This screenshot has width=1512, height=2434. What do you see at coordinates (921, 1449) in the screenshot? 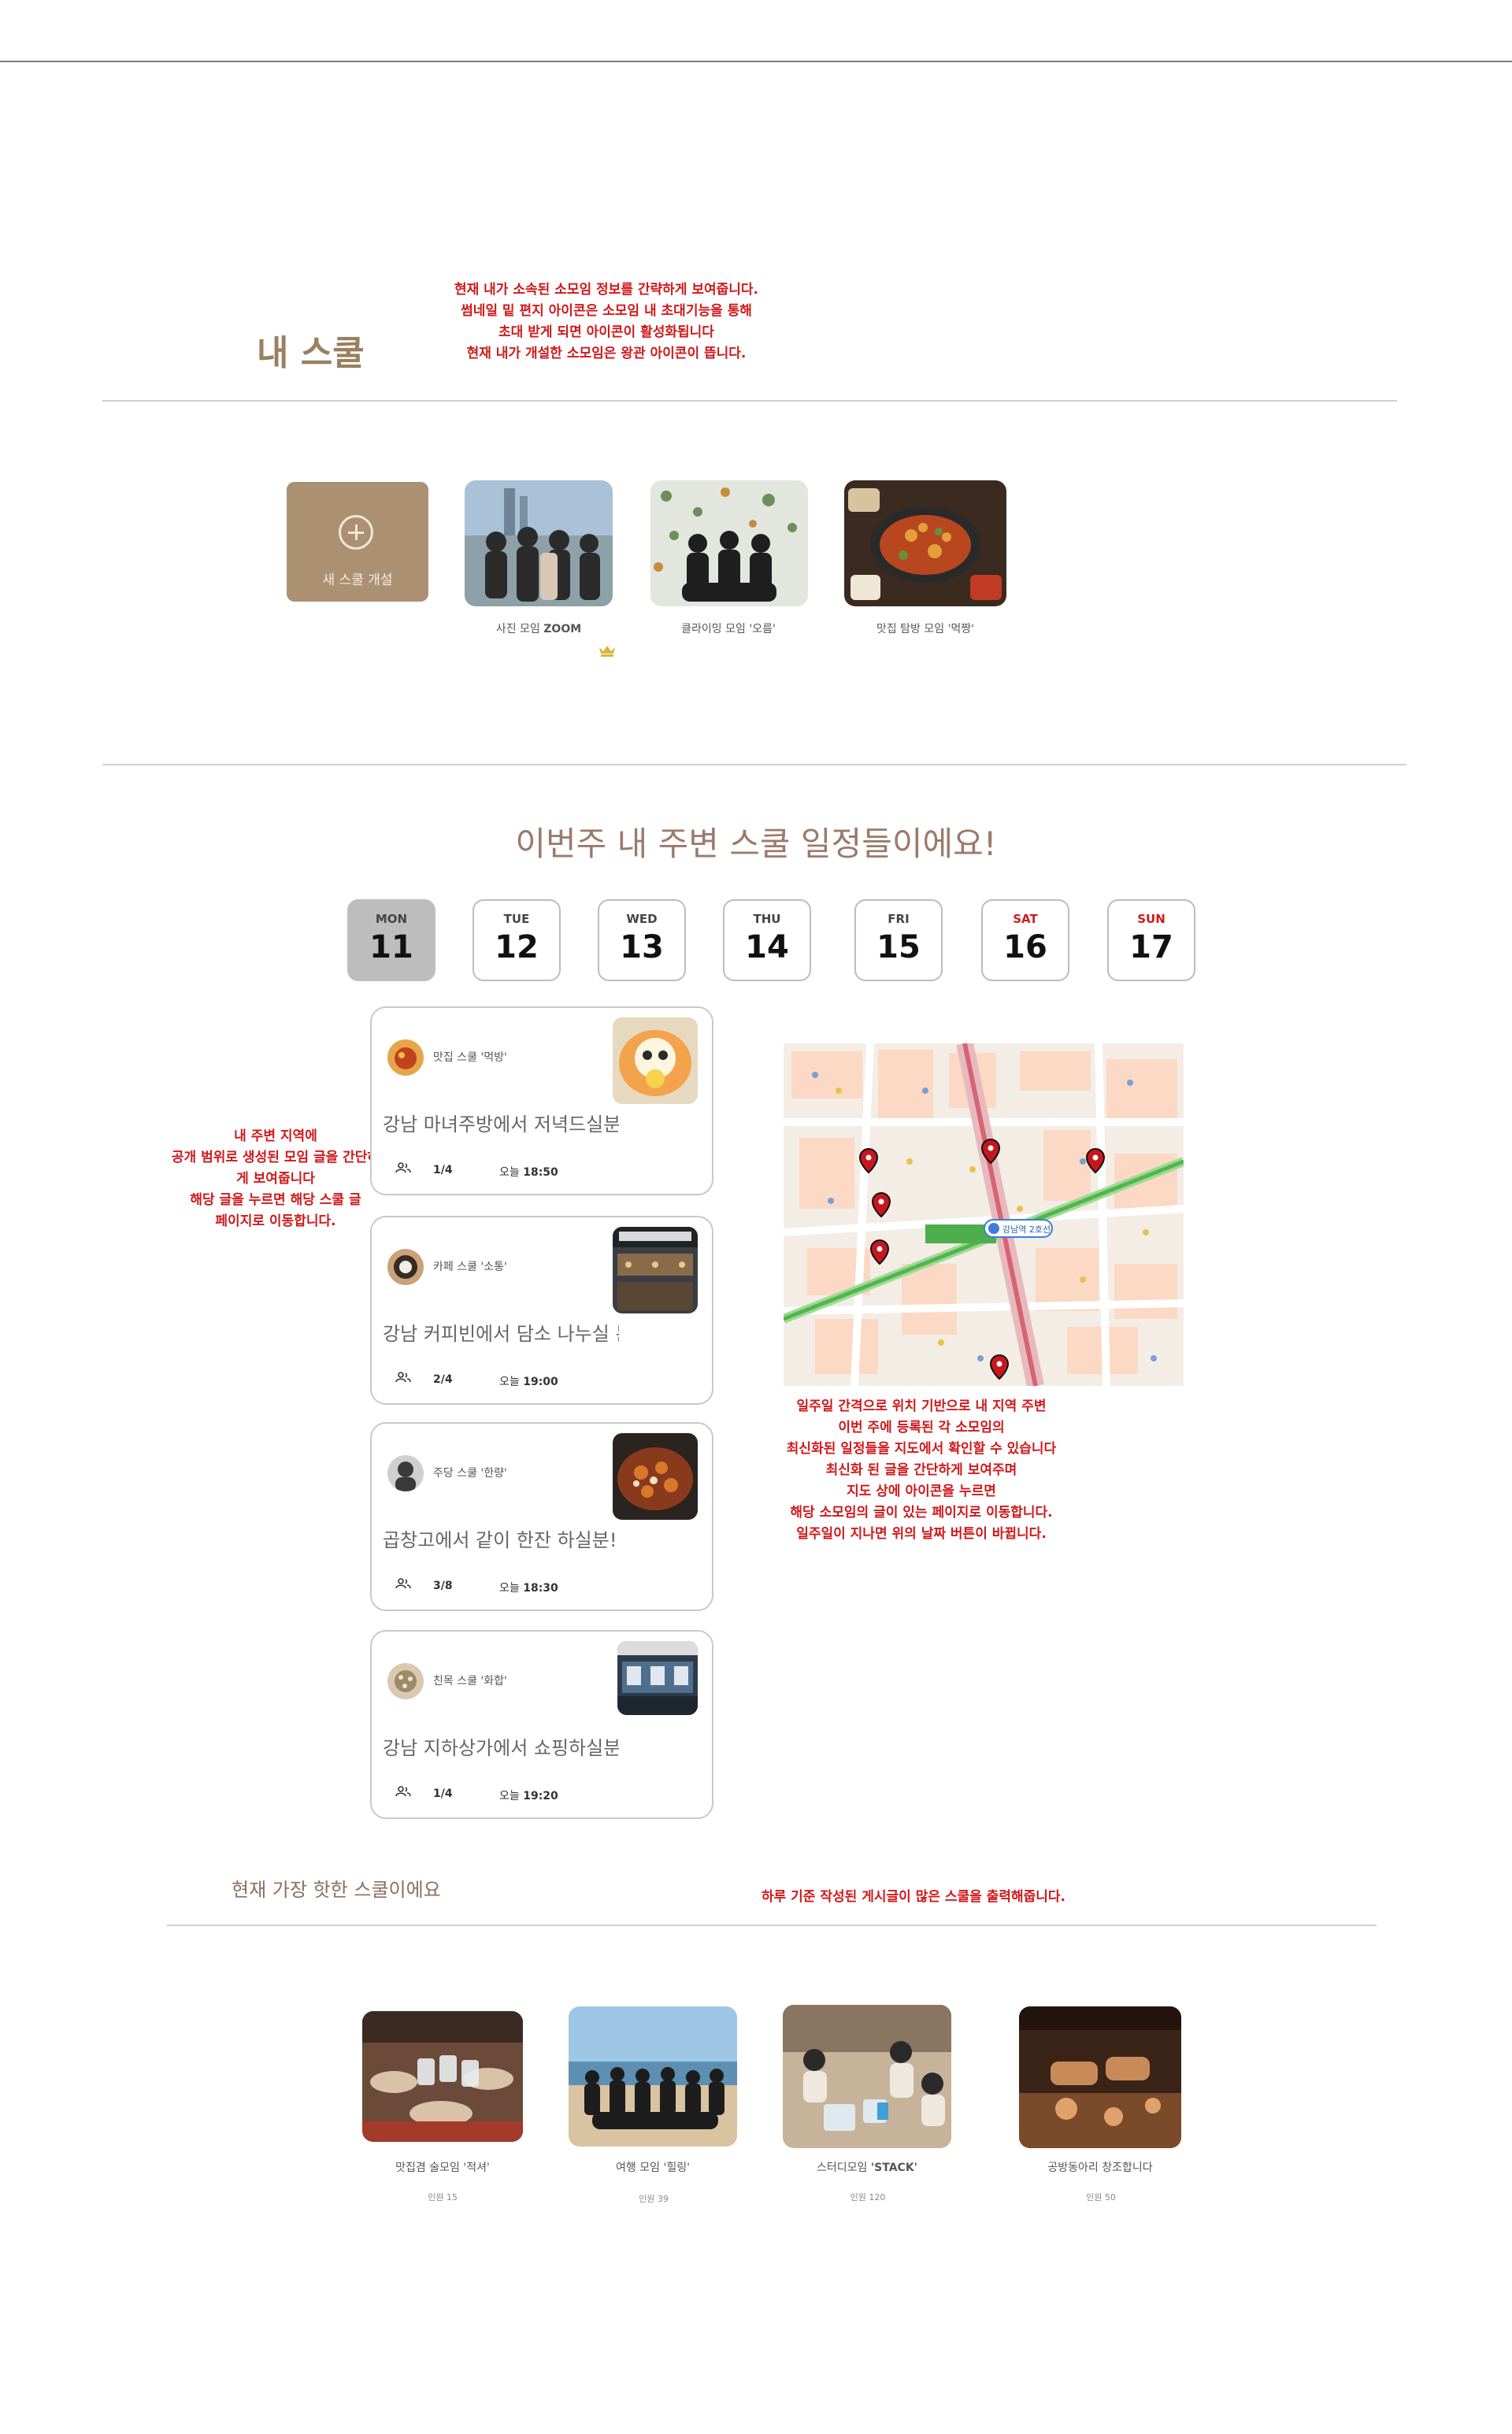
I see `annotation-line: 최신화된 일정들을 지도에서 확인할 수 있습니다` at bounding box center [921, 1449].